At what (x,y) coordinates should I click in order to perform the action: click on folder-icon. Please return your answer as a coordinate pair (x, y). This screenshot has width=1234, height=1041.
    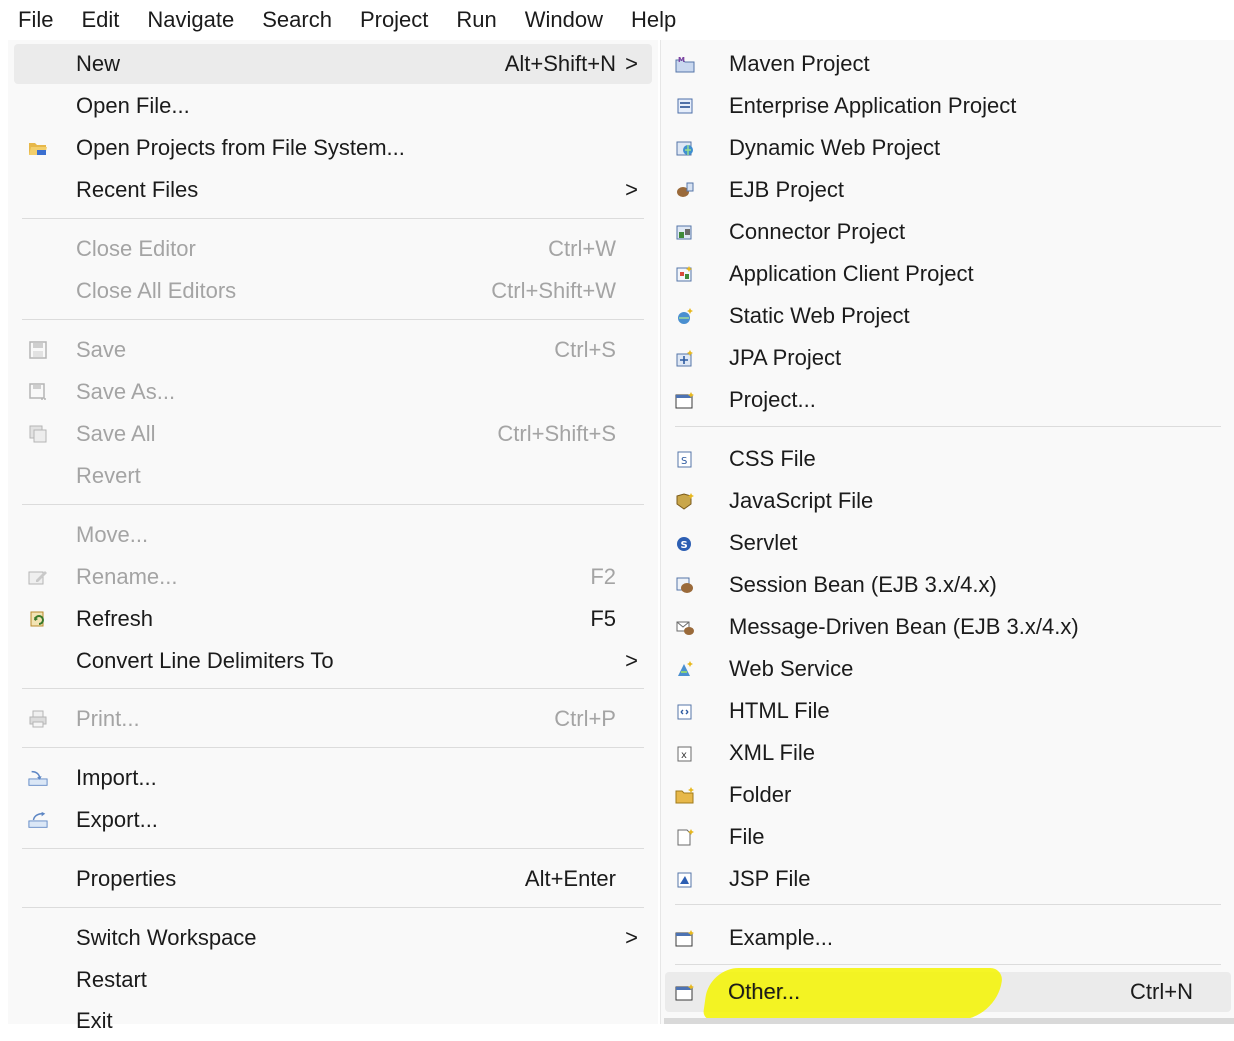
    Looking at the image, I should click on (685, 795).